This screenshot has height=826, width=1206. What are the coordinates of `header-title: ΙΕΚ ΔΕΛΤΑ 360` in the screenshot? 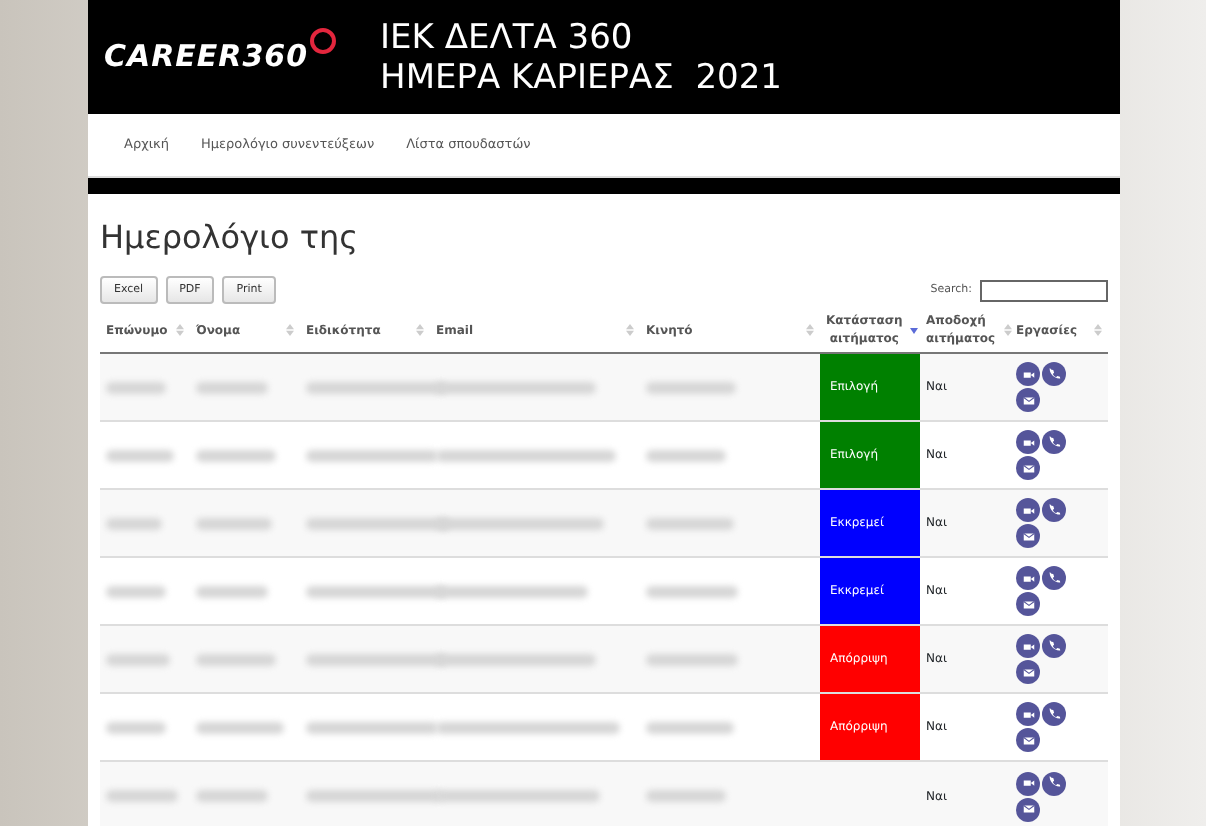 It's located at (507, 37).